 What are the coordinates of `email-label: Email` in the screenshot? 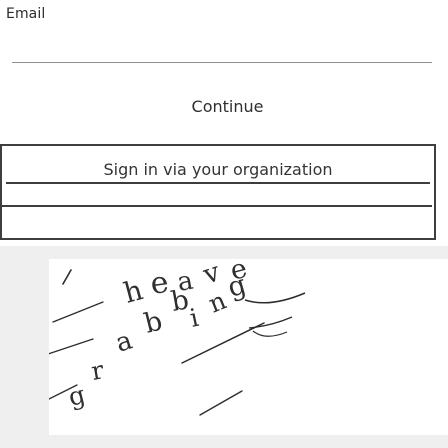 It's located at (26, 14).